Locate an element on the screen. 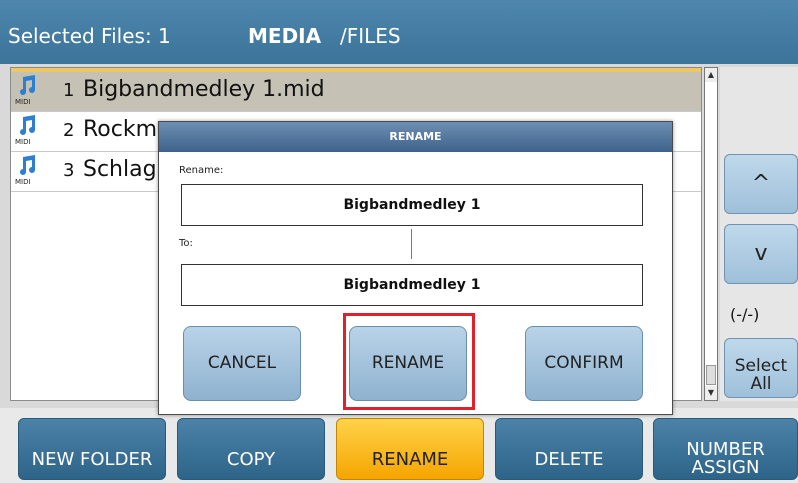  text-caret is located at coordinates (411, 244).